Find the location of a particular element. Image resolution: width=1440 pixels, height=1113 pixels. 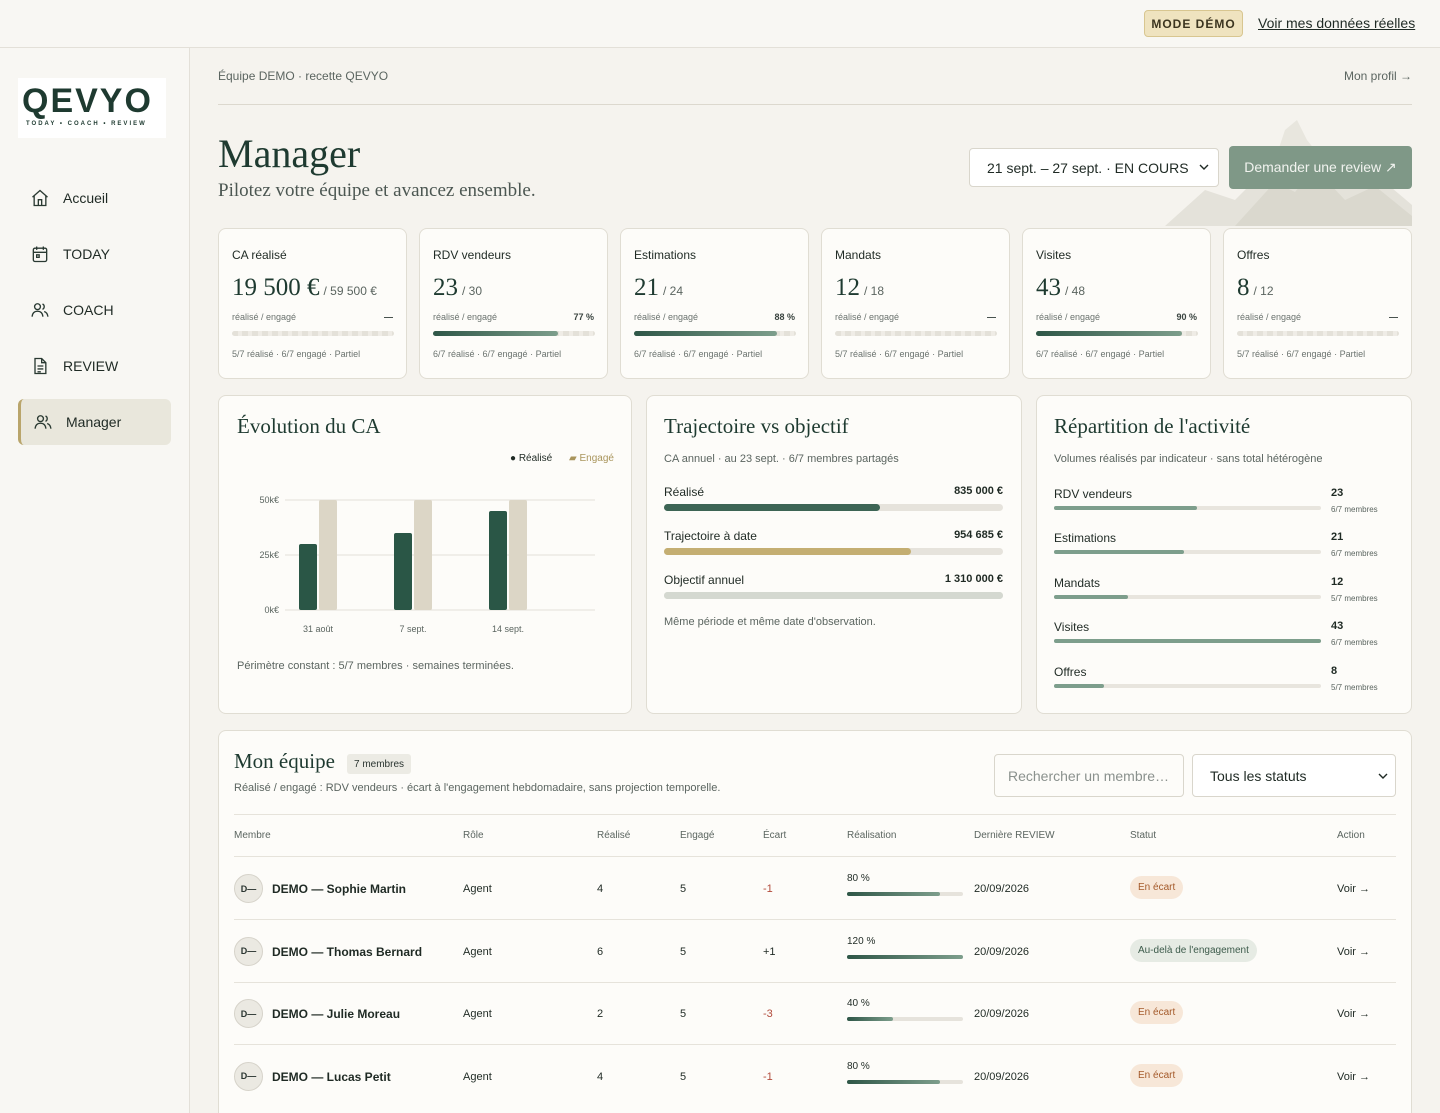

request-review-button: Demander une review ↗ is located at coordinates (1320, 167).